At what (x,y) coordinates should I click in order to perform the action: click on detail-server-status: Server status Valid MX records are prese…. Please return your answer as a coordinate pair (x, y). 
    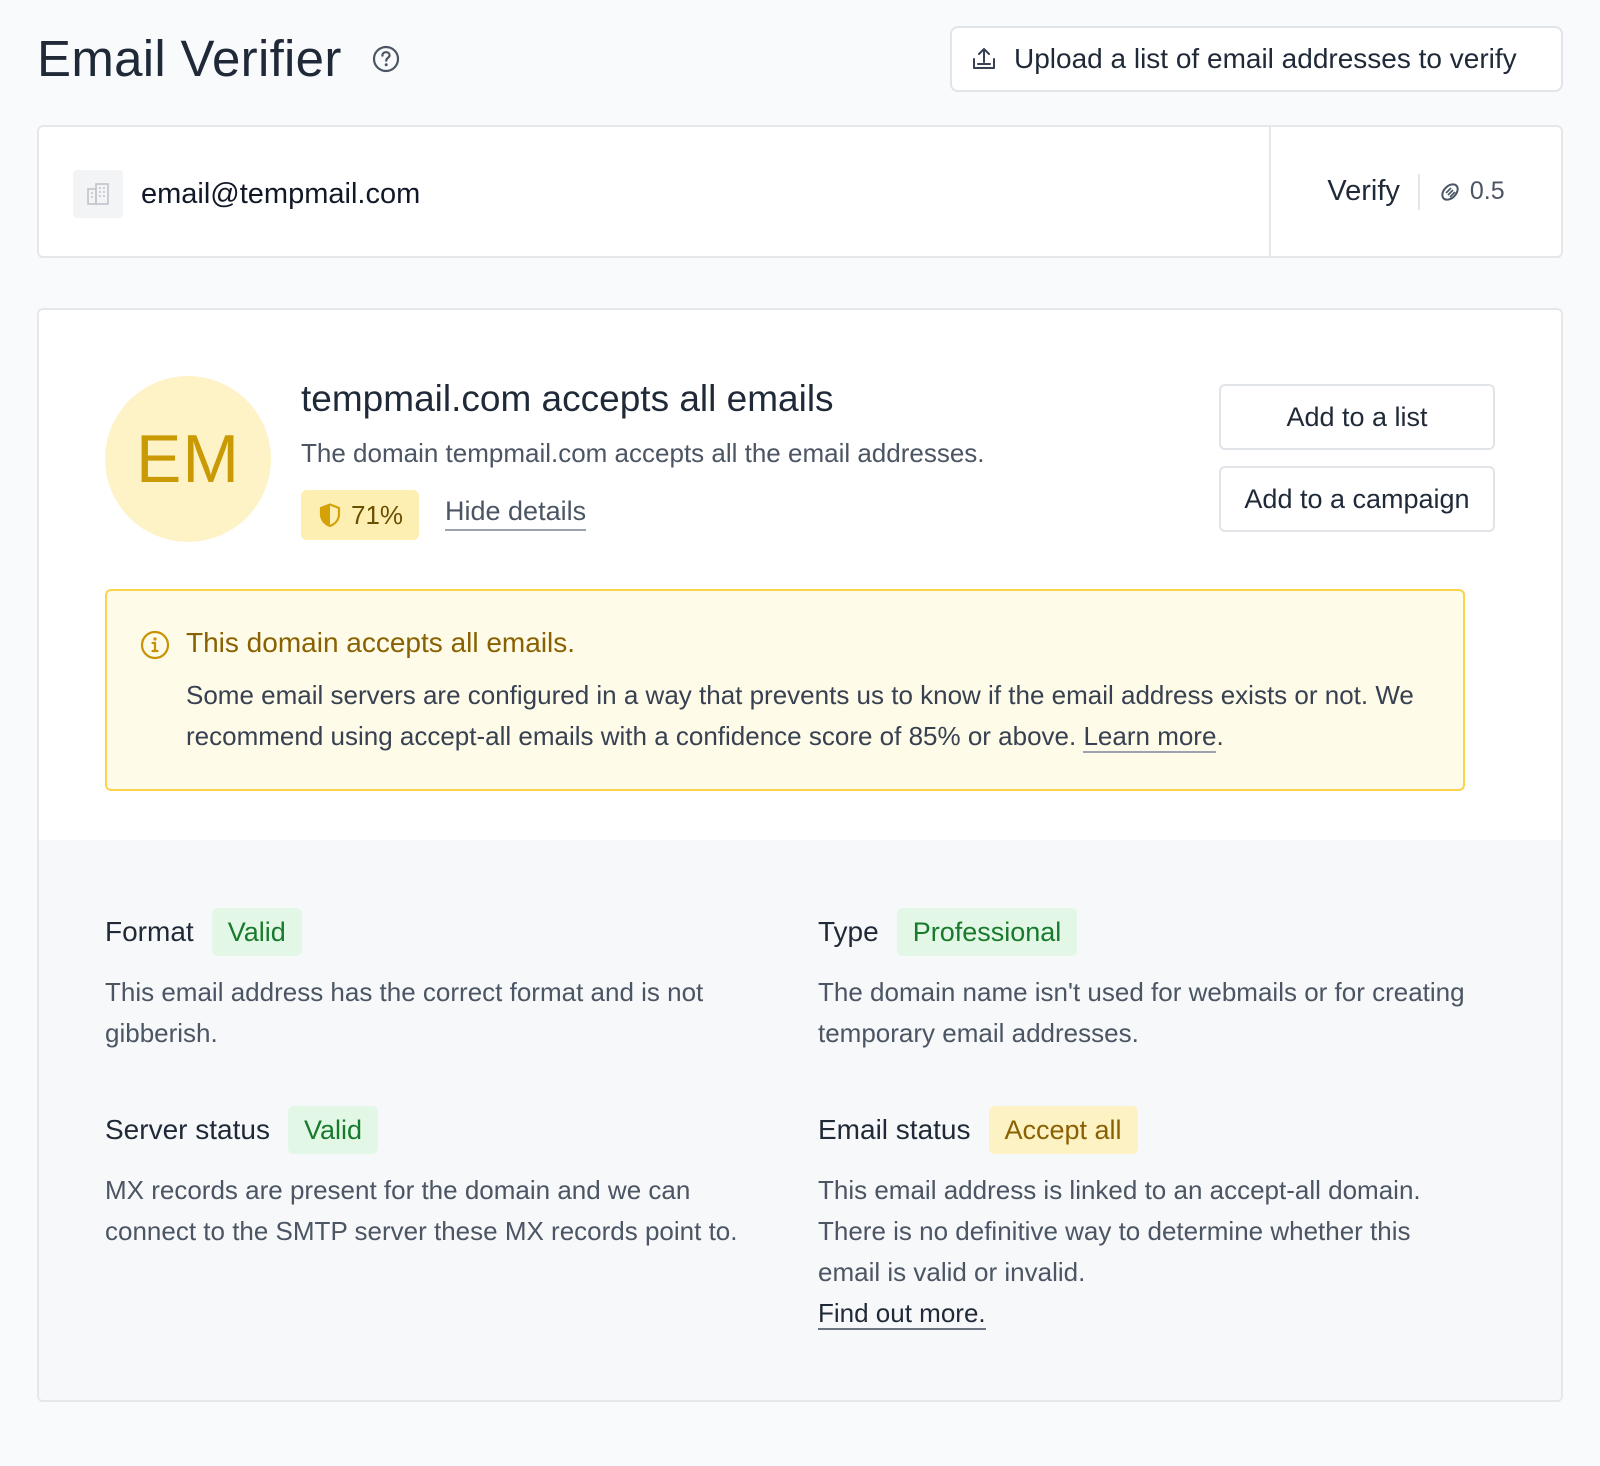
    Looking at the image, I should click on (430, 1179).